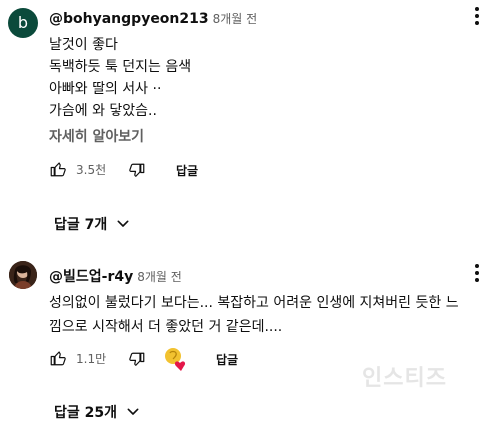 The width and height of the screenshot is (494, 422). I want to click on replies-toggle: 답글 25개, so click(97, 412).